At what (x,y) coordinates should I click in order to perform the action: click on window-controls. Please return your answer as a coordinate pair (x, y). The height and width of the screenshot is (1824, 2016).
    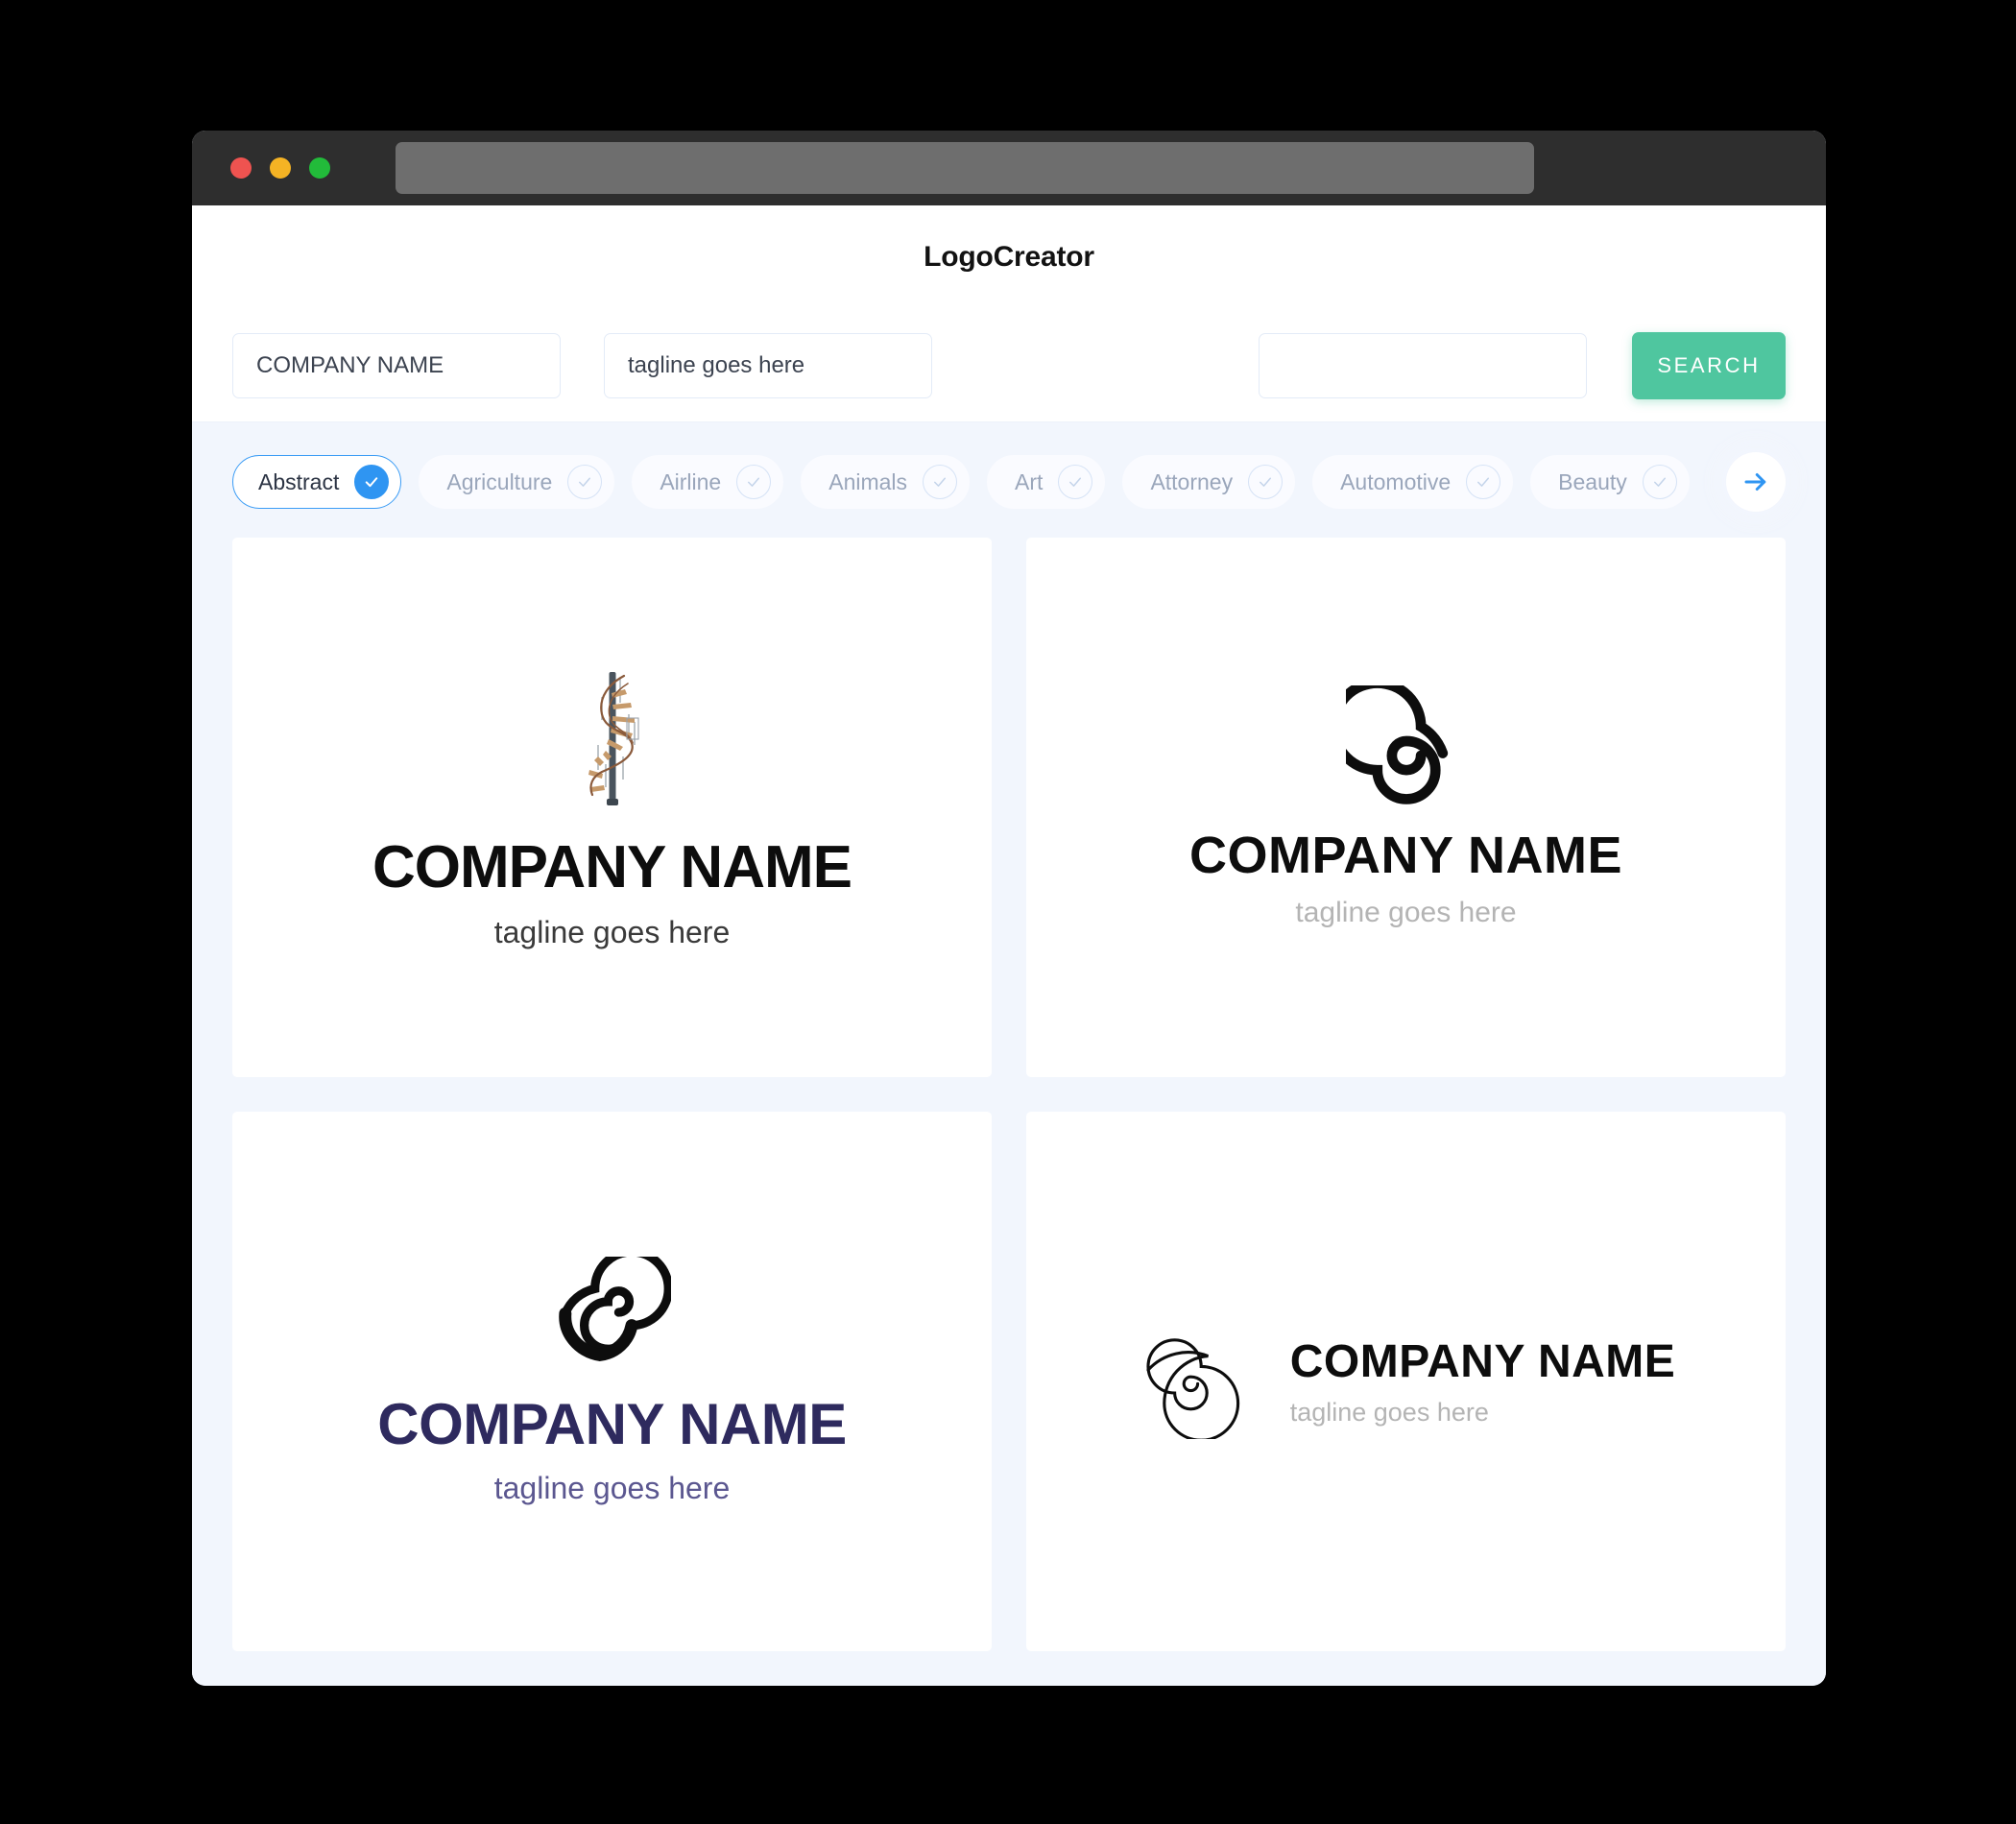
    Looking at the image, I should click on (280, 168).